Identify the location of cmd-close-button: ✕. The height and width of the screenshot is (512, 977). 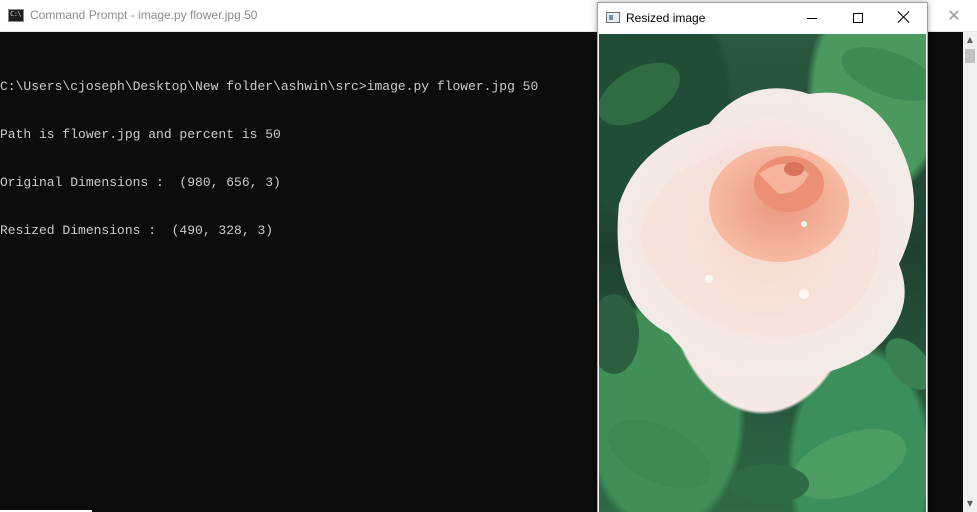
(954, 15).